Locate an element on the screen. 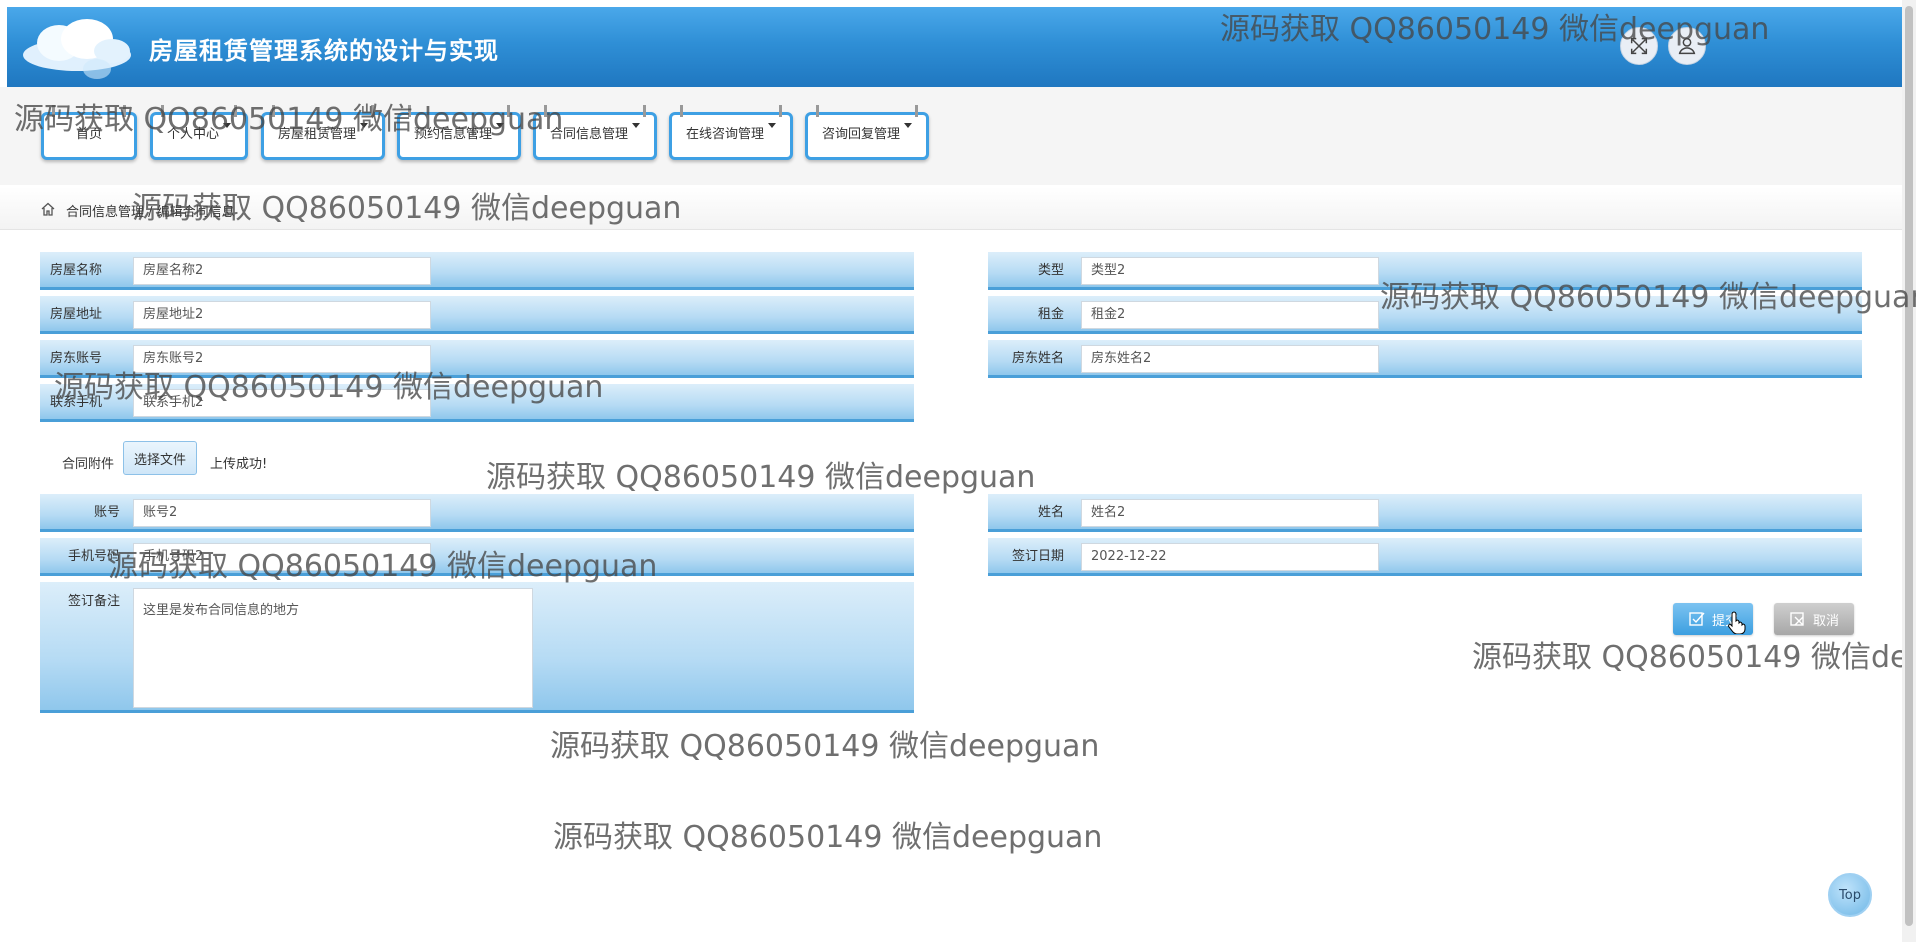 The width and height of the screenshot is (1916, 942). app-title: 房屋租赁管理系统的设计与实现 is located at coordinates (324, 51).